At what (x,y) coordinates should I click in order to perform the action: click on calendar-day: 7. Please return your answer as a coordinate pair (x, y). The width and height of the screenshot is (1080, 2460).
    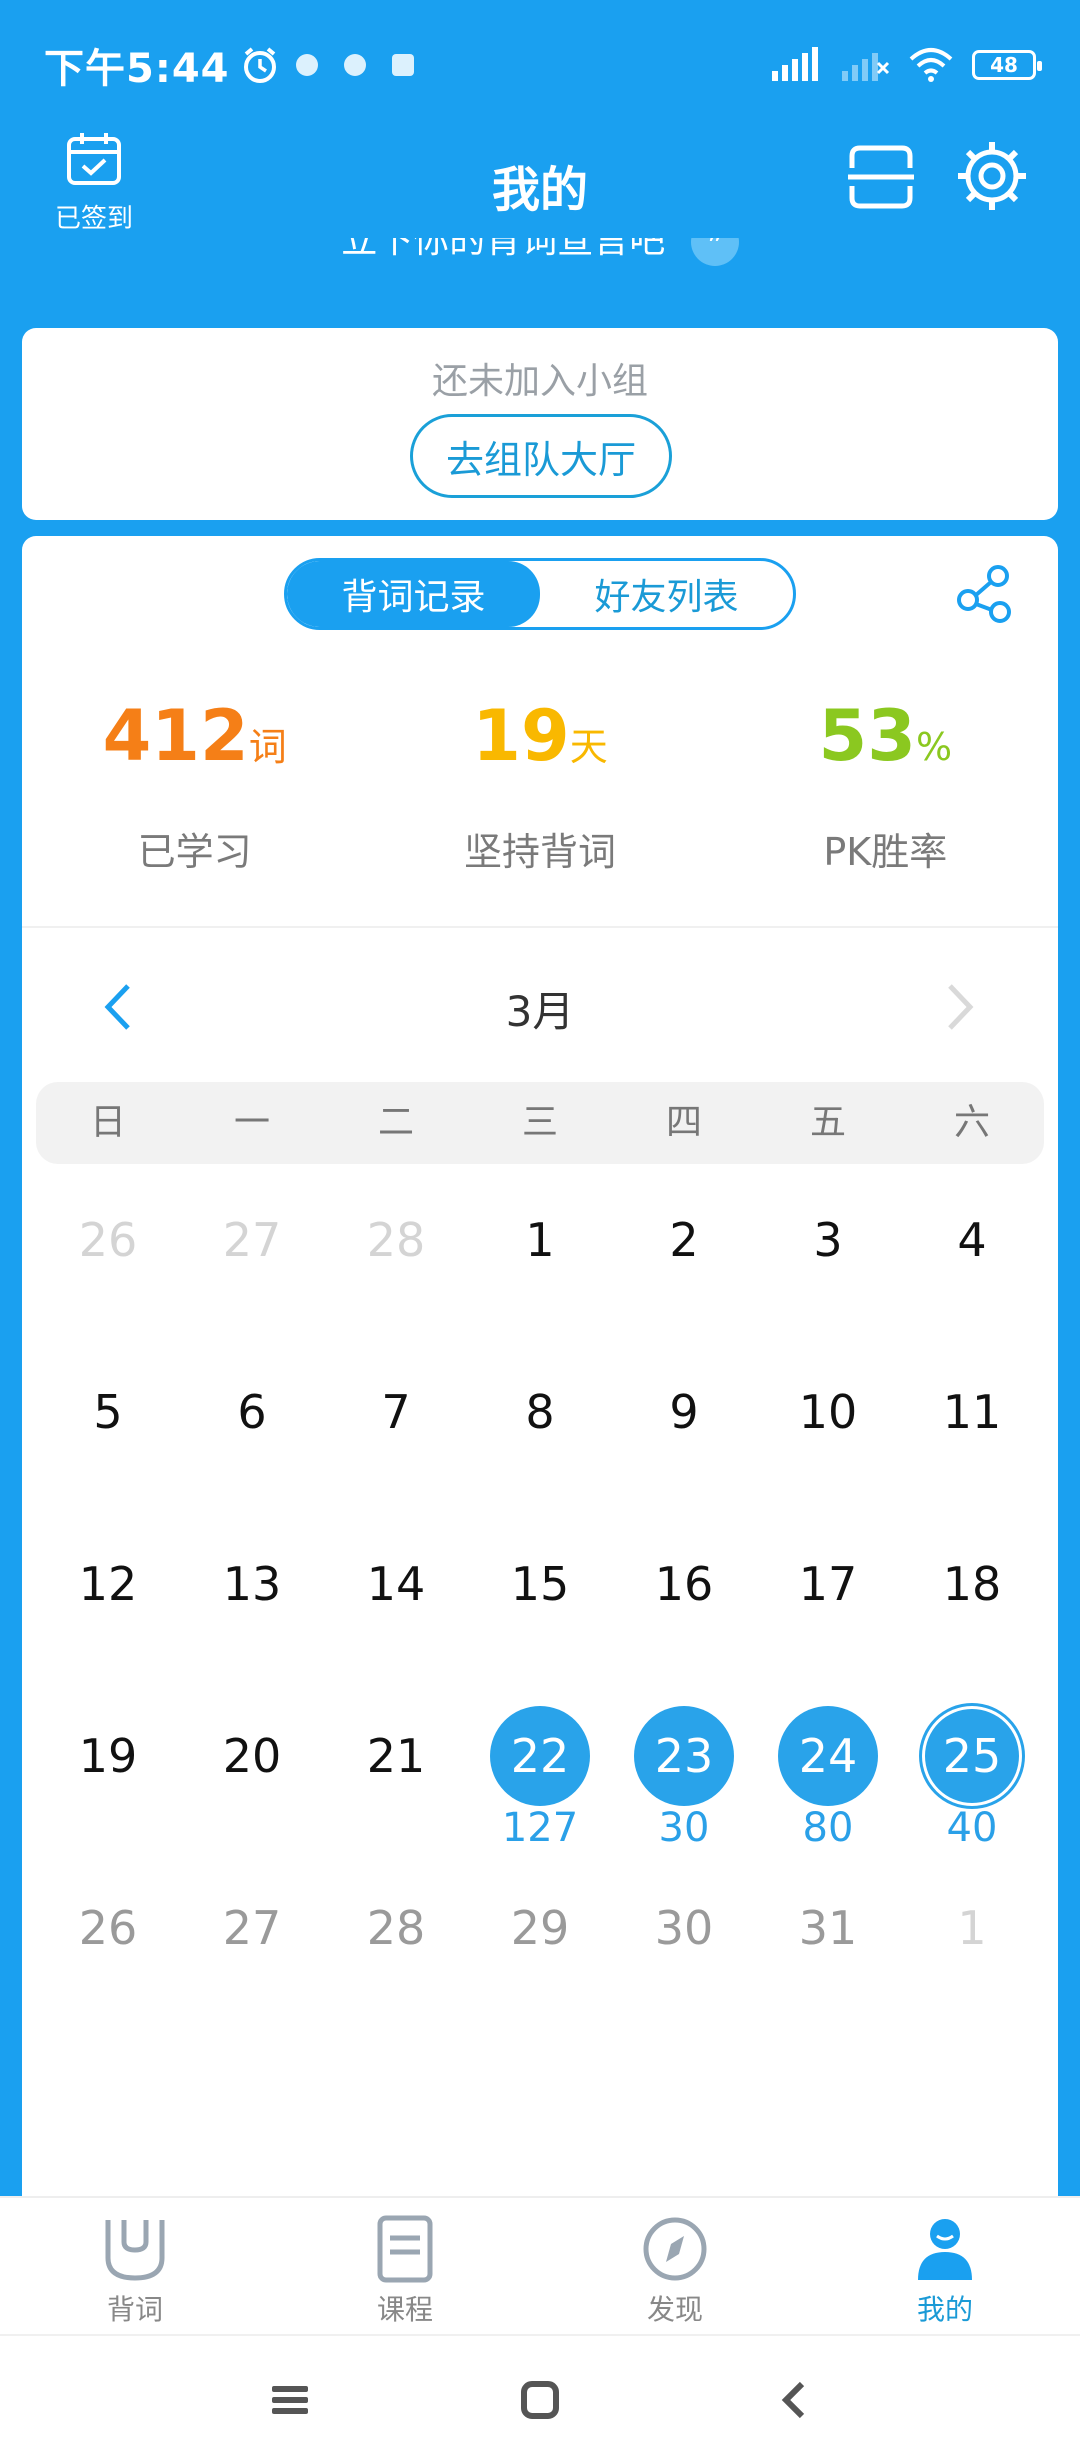
    Looking at the image, I should click on (396, 1412).